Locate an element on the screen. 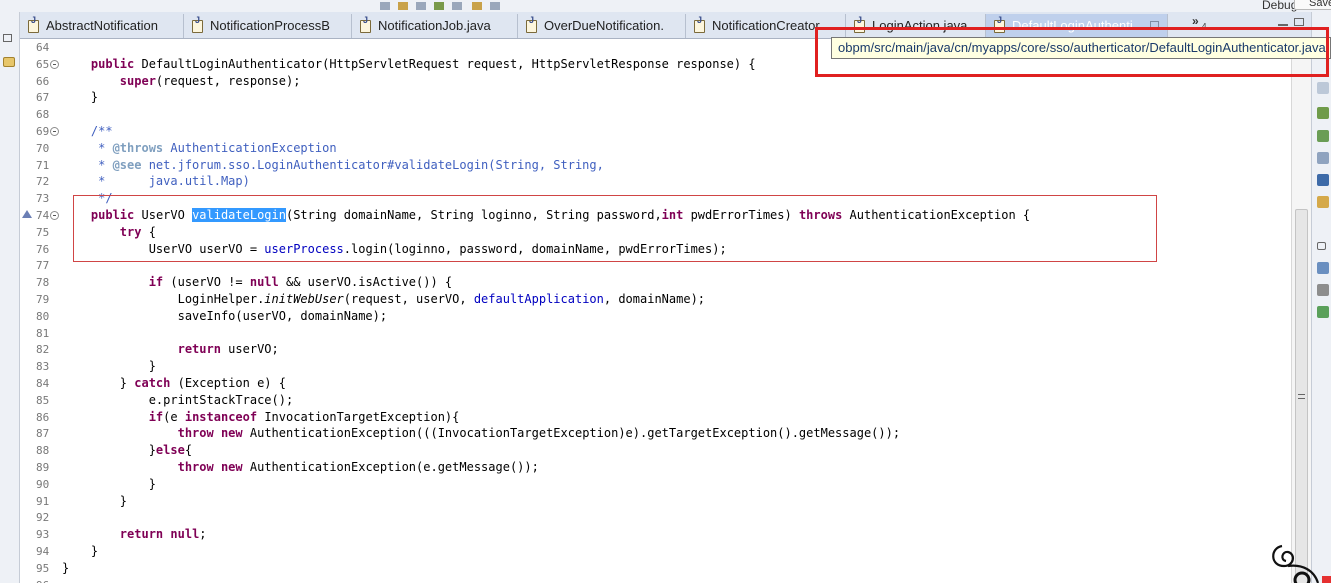 Image resolution: width=1331 pixels, height=583 pixels. tab-label: OverDueNotification. is located at coordinates (604, 25).